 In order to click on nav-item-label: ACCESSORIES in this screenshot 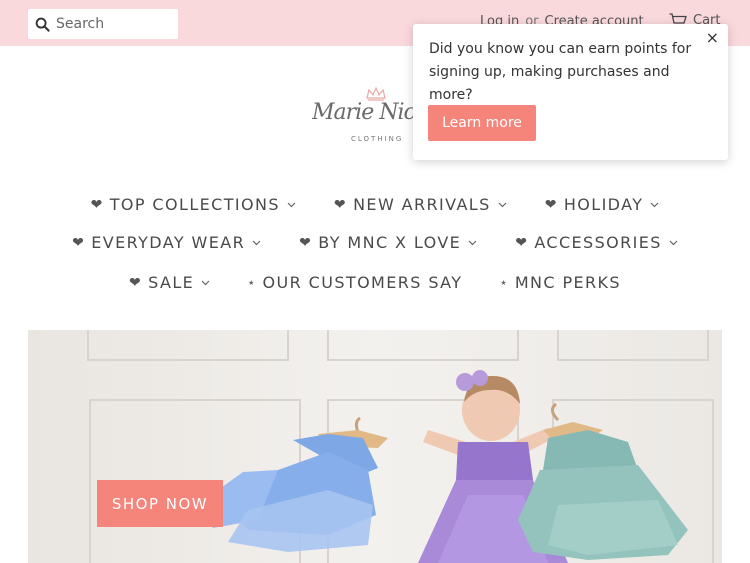, I will do `click(598, 242)`.